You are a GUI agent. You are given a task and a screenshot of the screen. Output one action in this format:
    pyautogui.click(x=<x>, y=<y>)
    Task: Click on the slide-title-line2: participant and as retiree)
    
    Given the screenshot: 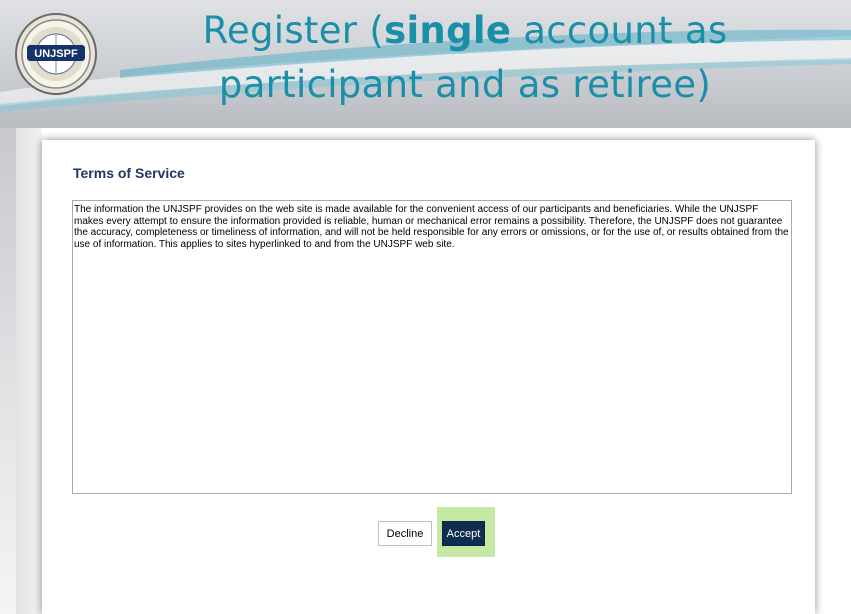 What is the action you would take?
    pyautogui.click(x=465, y=84)
    